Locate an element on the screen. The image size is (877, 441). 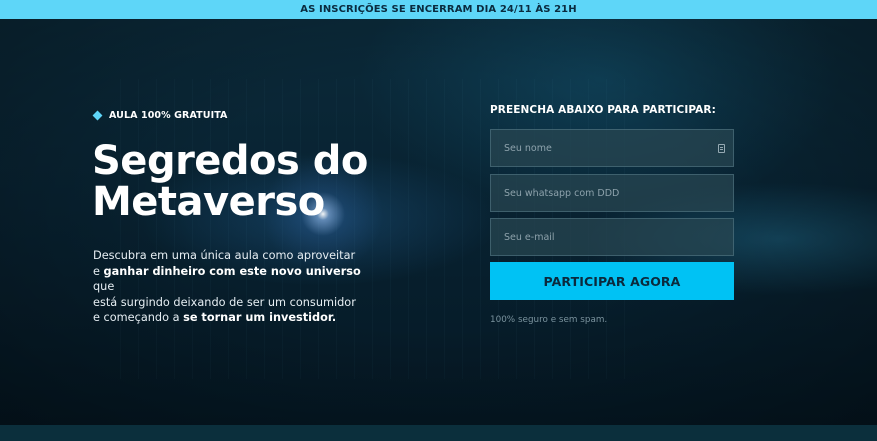
description-line-4-prefix: e começando a is located at coordinates (138, 317).